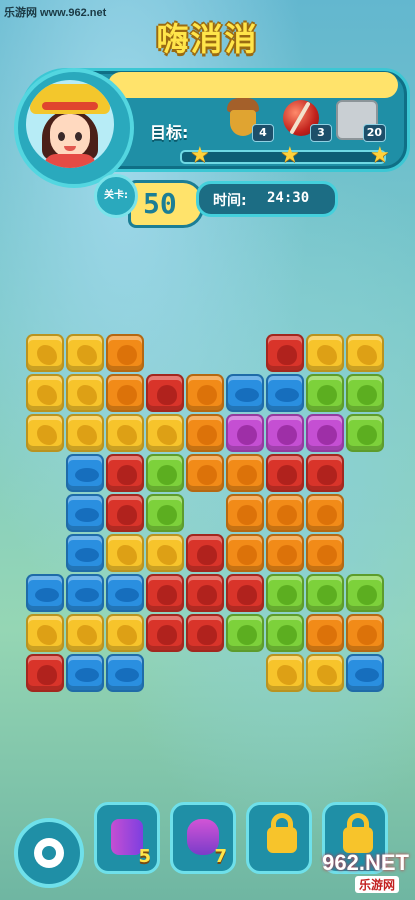 The width and height of the screenshot is (415, 900). Describe the element at coordinates (127, 838) in the screenshot. I see `tool-swap-button: 5` at that location.